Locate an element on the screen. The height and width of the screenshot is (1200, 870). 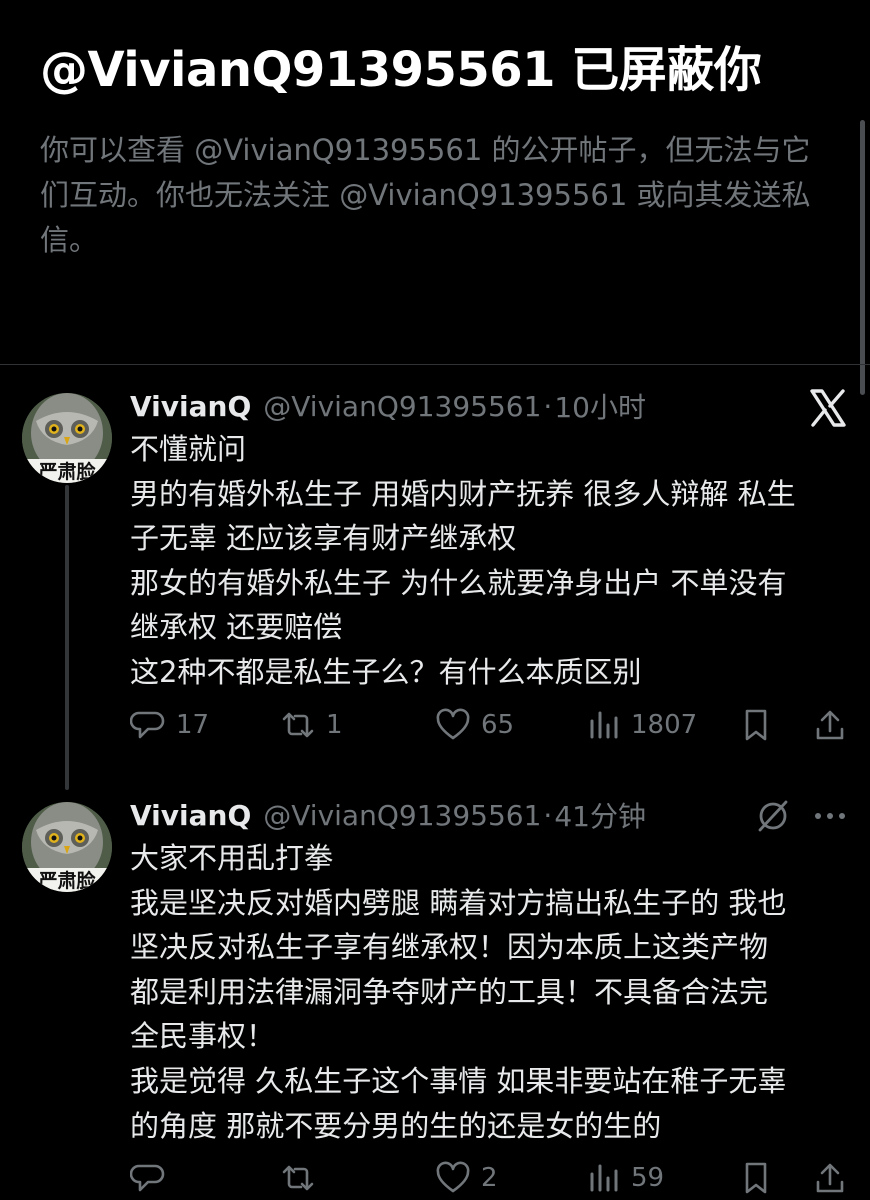
views-button: 59 is located at coordinates (624, 1178).